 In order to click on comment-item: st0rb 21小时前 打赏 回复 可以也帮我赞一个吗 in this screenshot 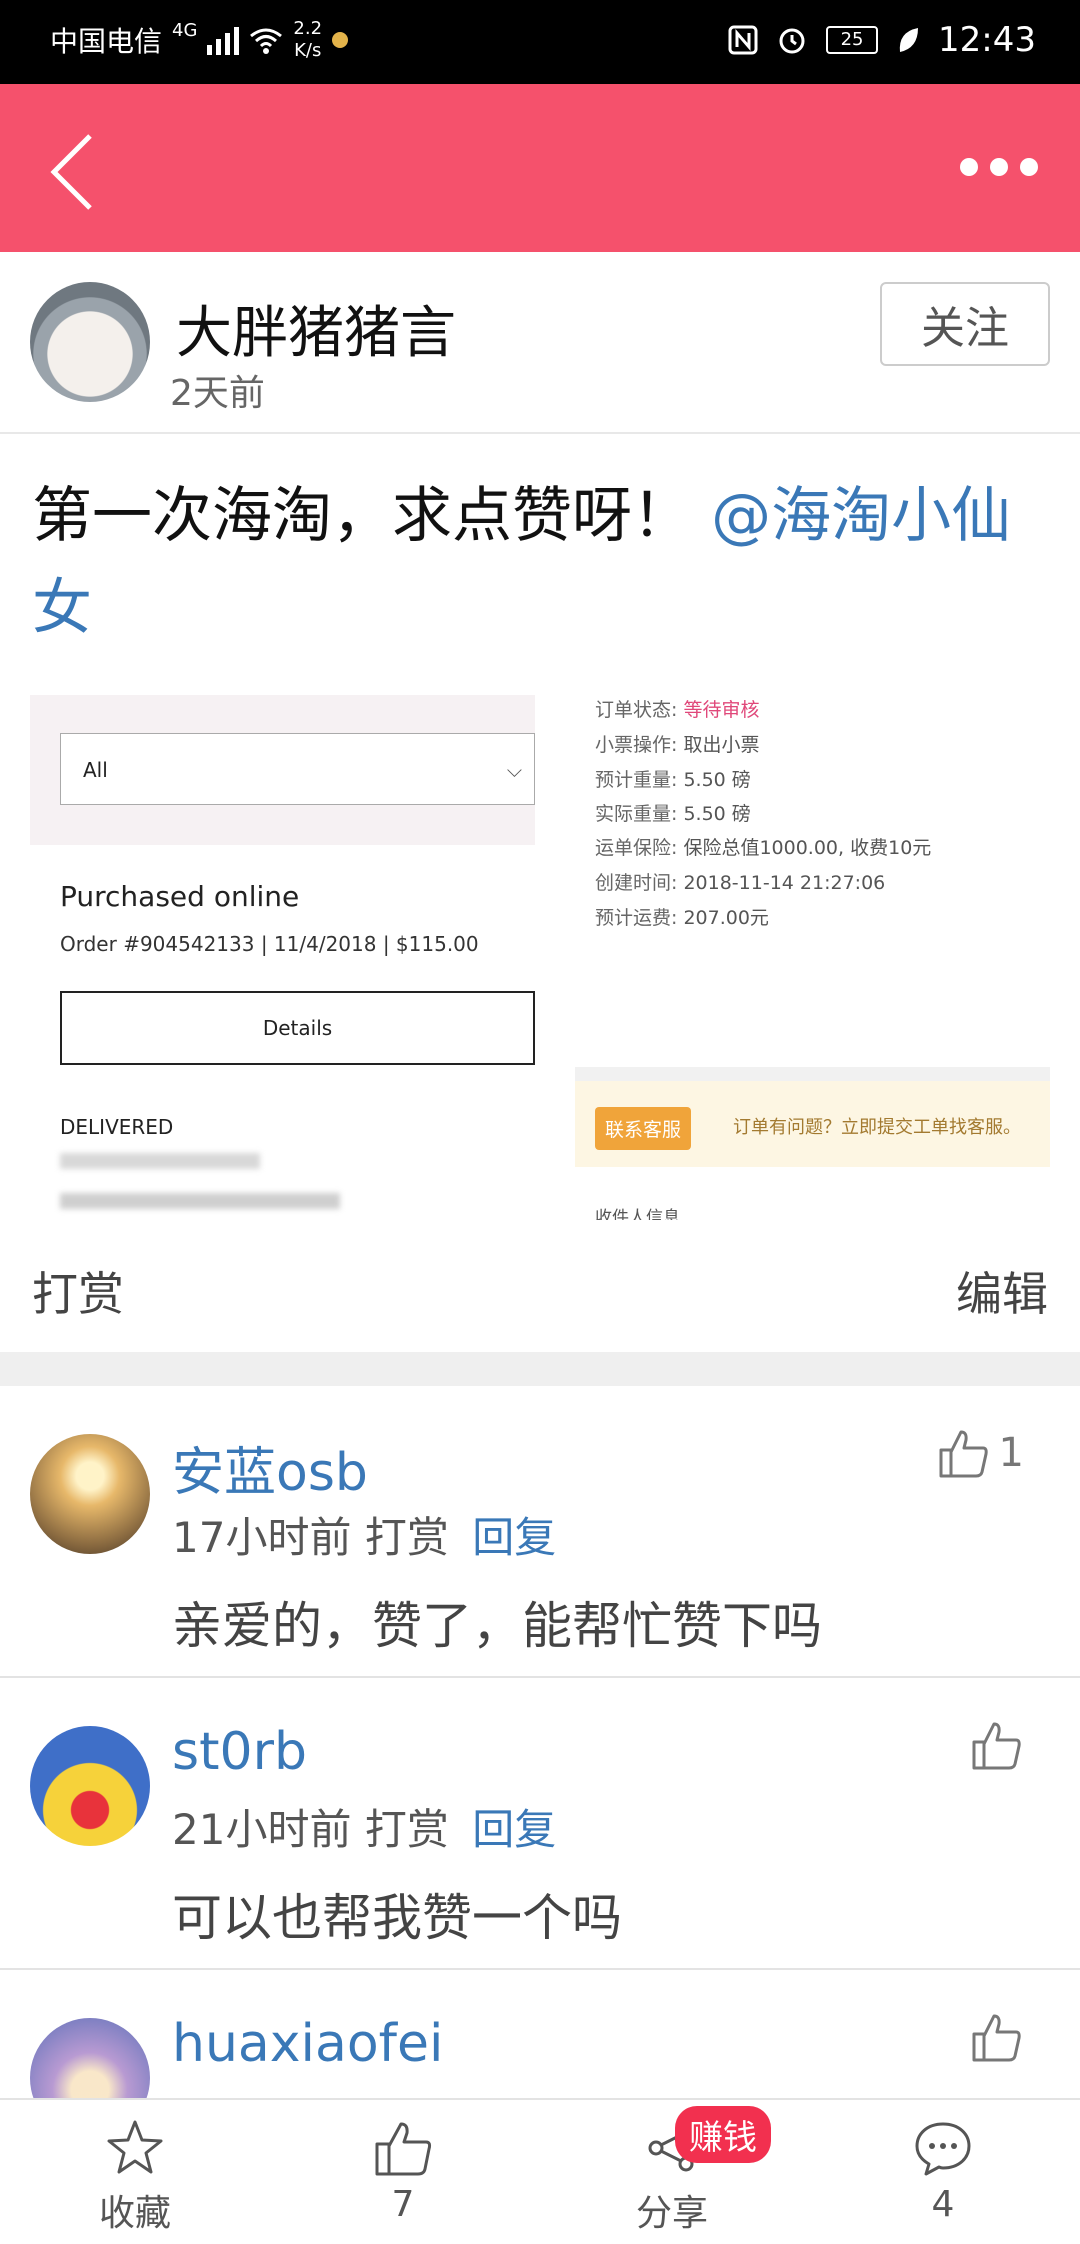, I will do `click(540, 1824)`.